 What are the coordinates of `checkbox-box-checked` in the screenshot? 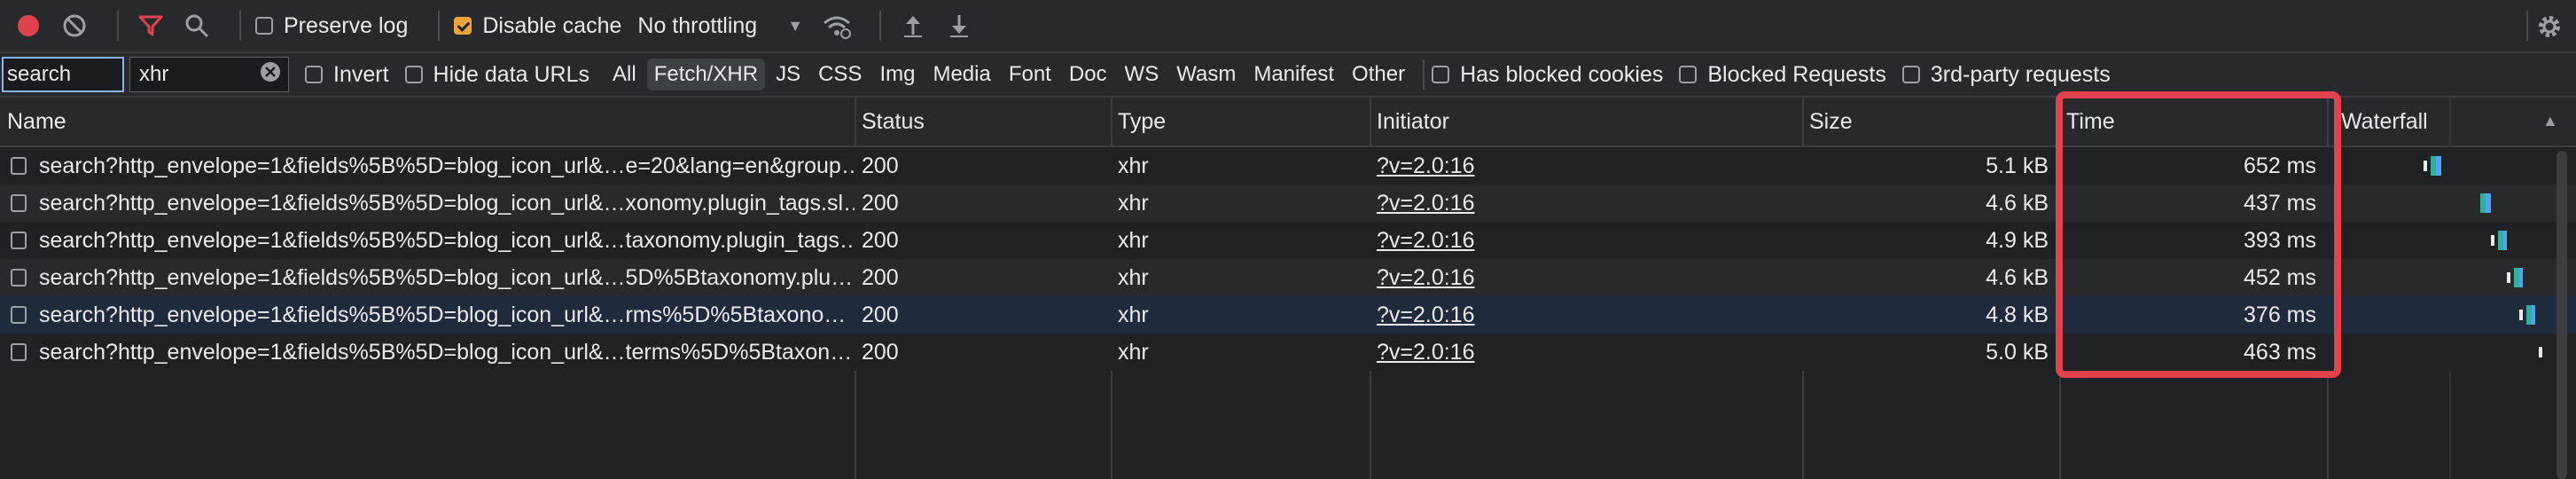 It's located at (463, 26).